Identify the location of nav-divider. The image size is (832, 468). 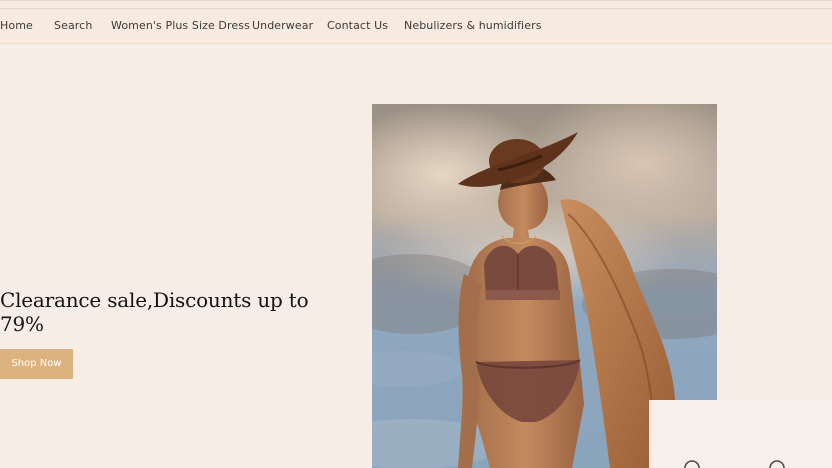
(416, 8).